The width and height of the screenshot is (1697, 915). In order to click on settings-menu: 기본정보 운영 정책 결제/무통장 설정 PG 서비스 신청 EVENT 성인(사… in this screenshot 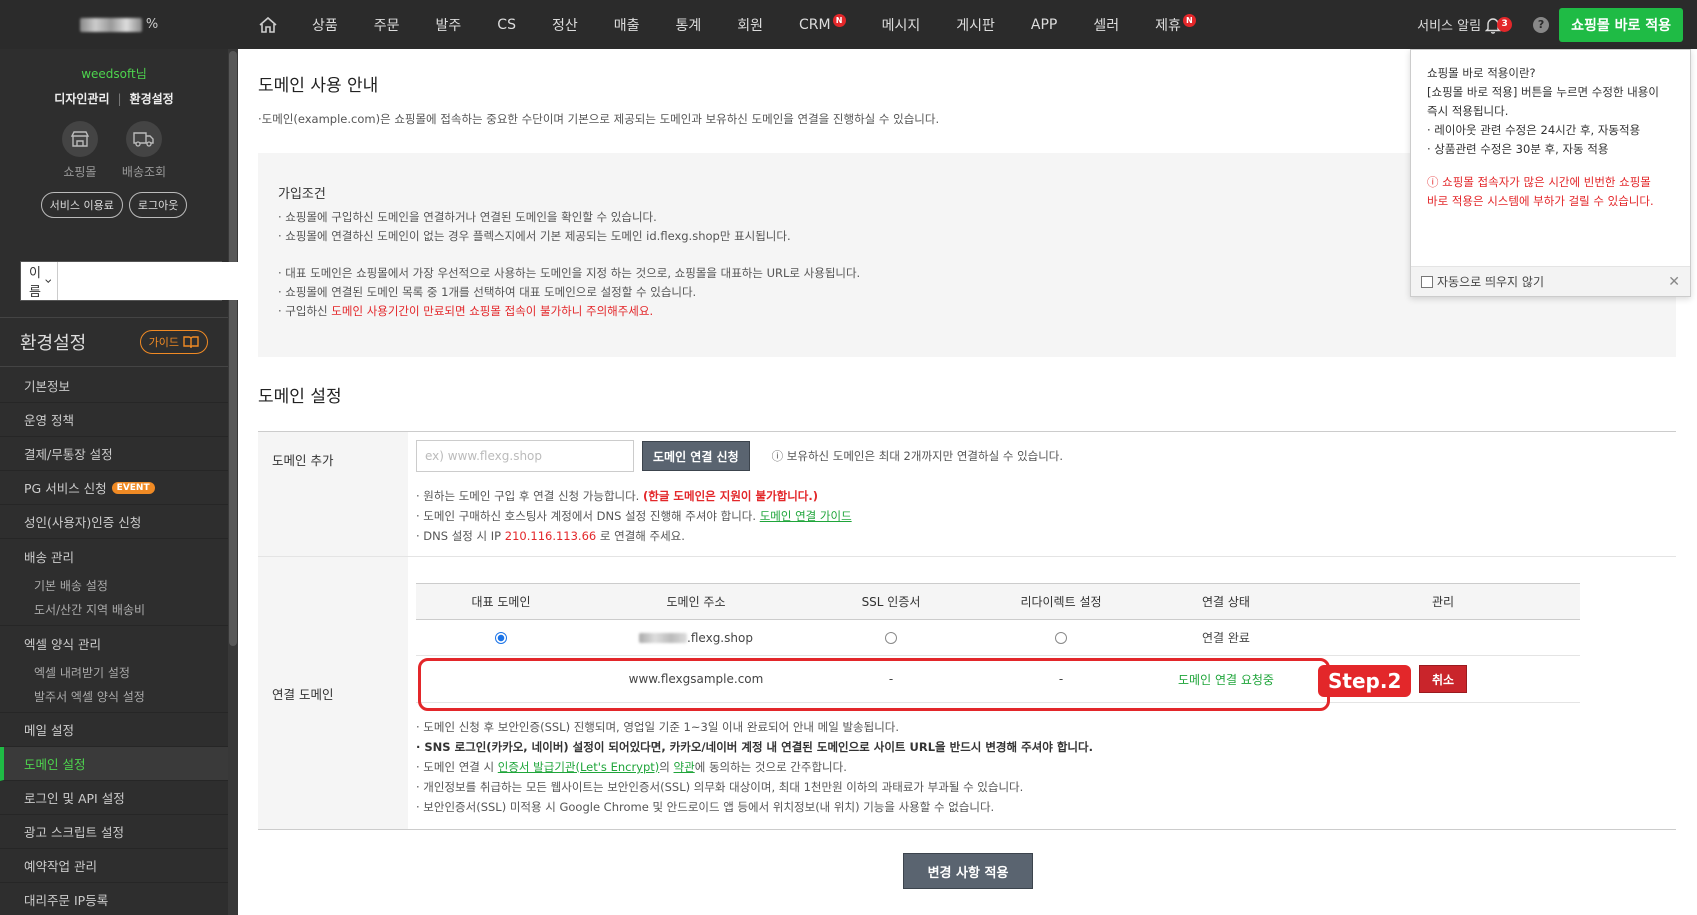, I will do `click(114, 642)`.